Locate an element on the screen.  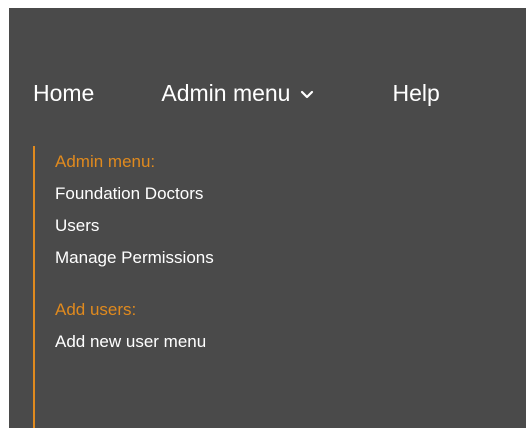
menu-item-add-new-user-menu: Add new user menu is located at coordinates (130, 342).